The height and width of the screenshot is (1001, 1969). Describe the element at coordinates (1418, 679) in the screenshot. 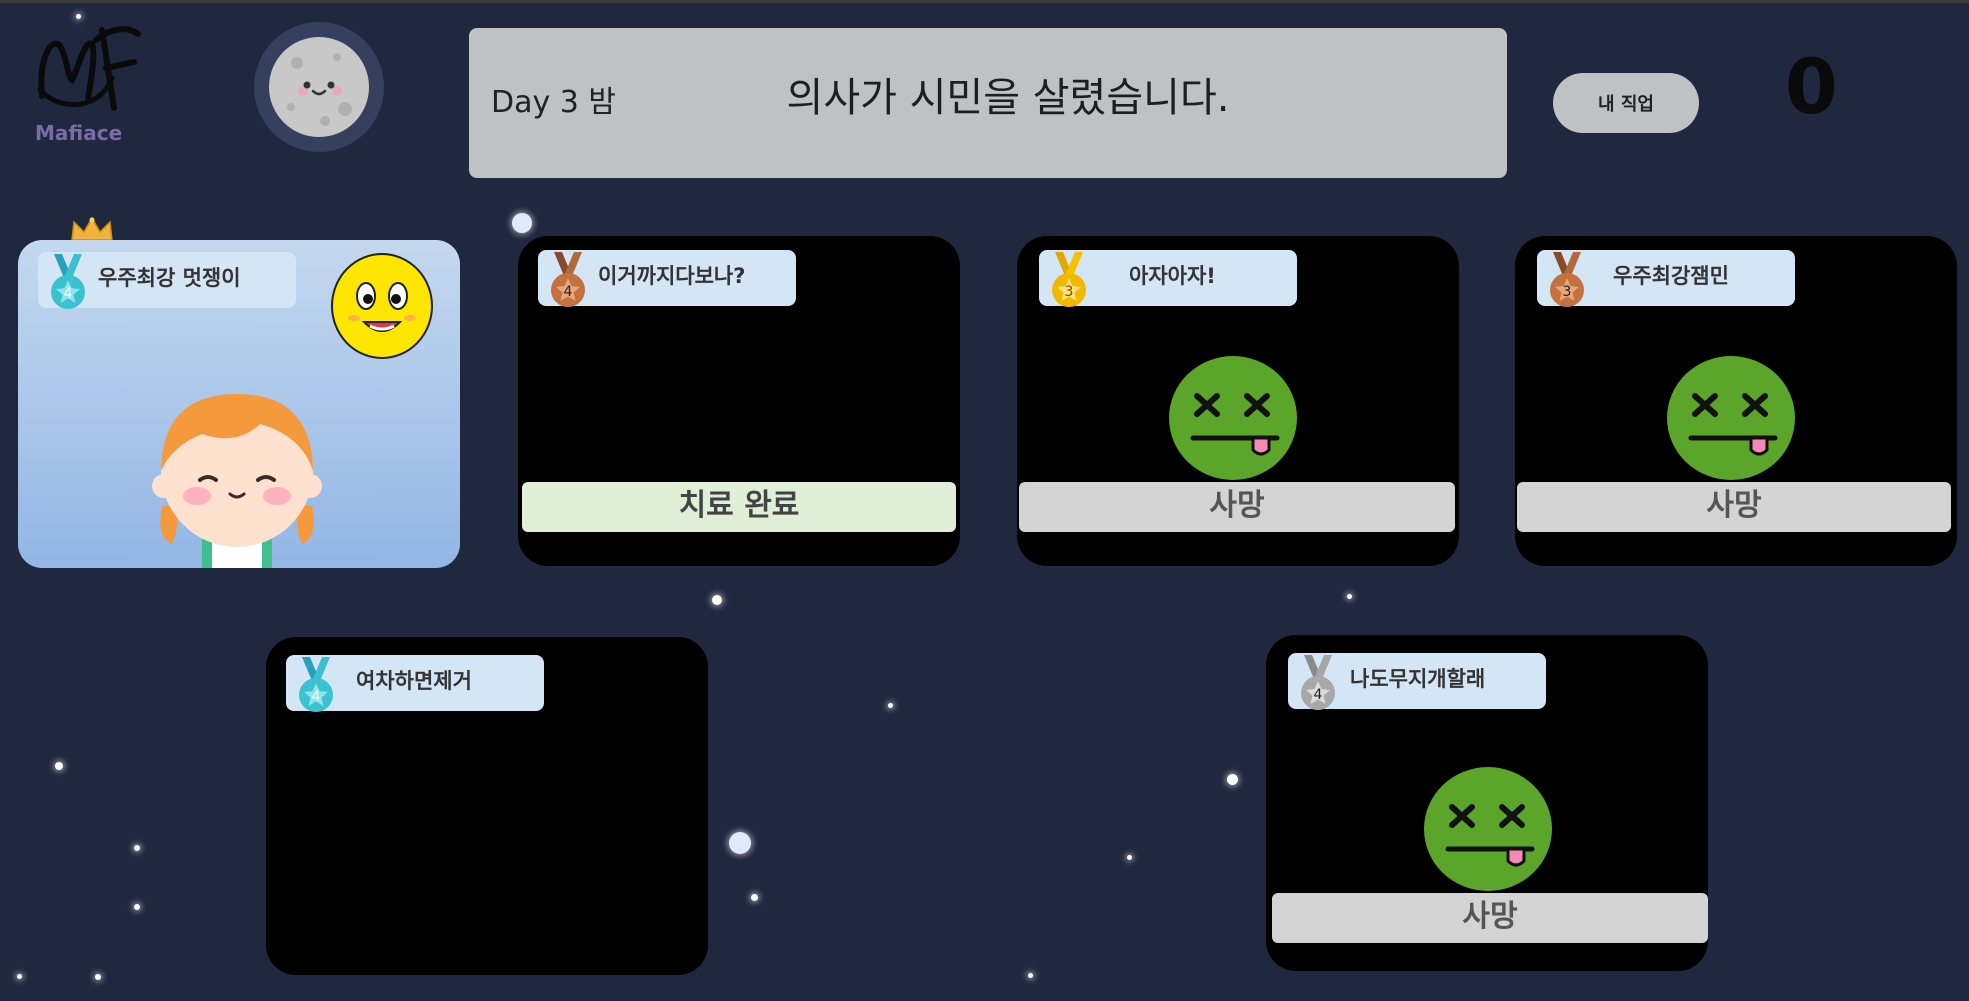

I see `player-name: 나도무지개할래` at that location.